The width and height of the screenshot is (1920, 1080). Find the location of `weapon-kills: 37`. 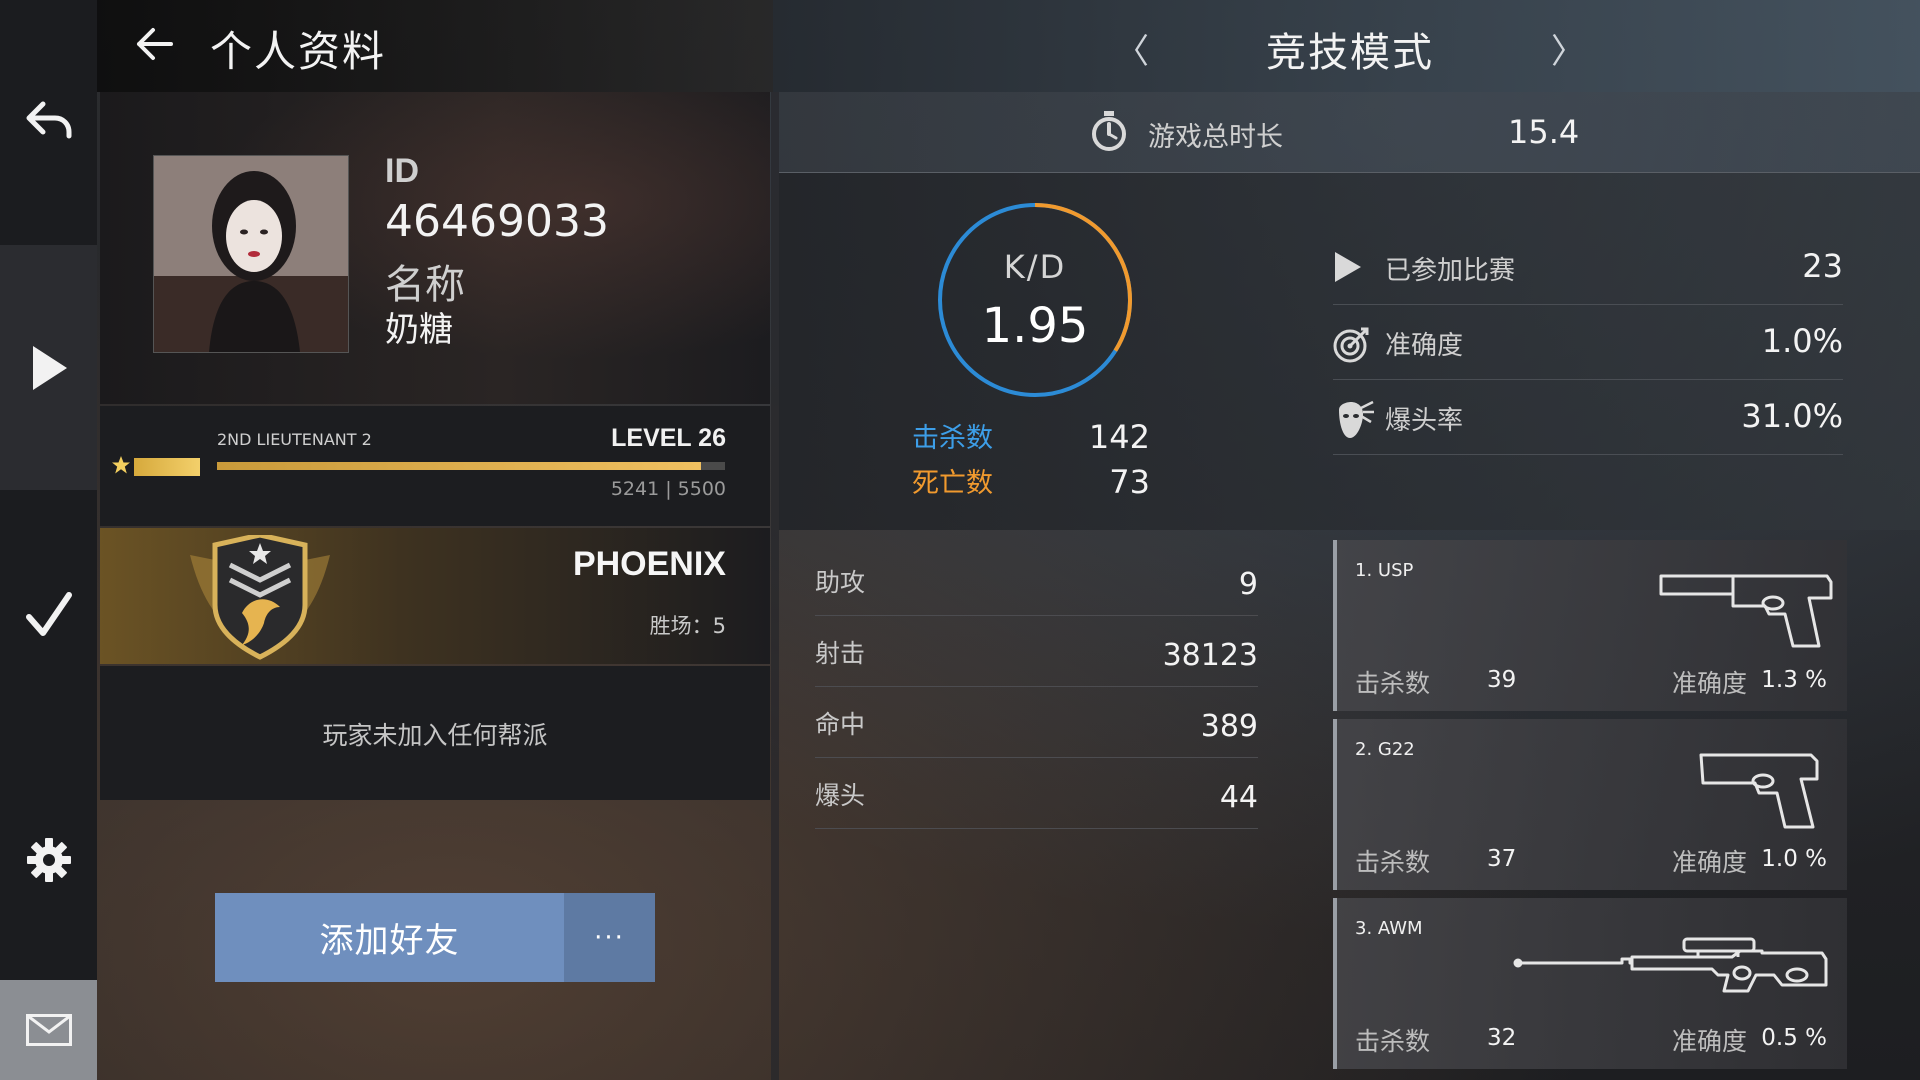

weapon-kills: 37 is located at coordinates (1502, 859).